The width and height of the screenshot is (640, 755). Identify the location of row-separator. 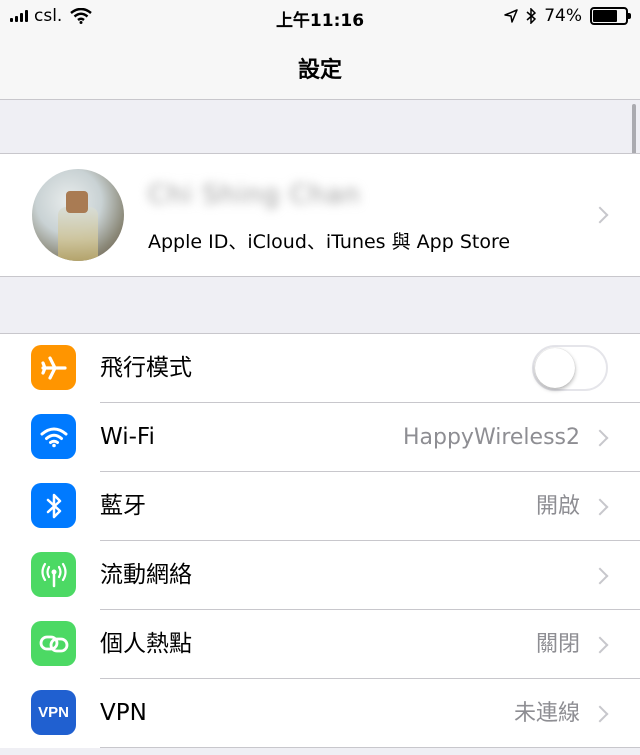
(370, 747).